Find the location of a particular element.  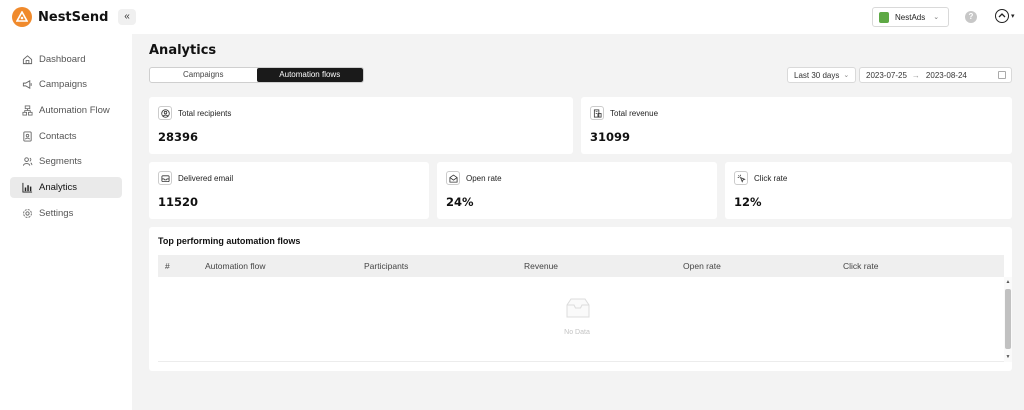

megaphone-icon is located at coordinates (27, 84).